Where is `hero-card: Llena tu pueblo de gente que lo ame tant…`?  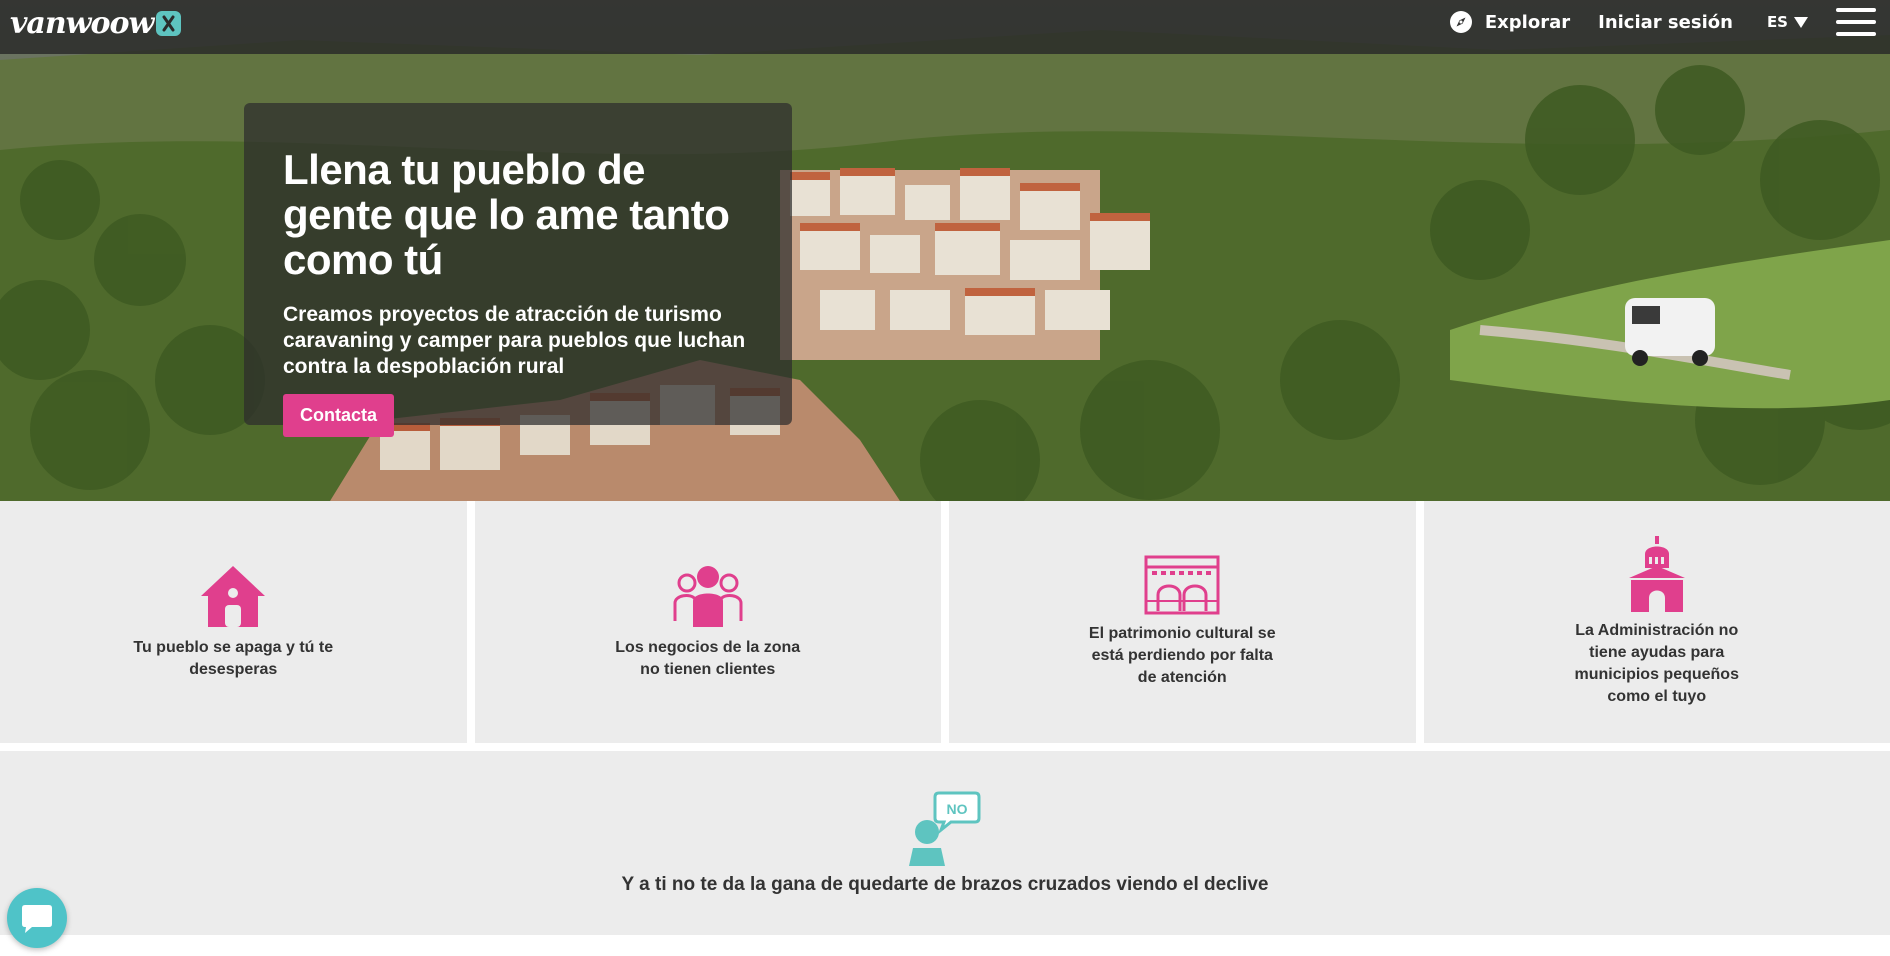 hero-card: Llena tu pueblo de gente que lo ame tant… is located at coordinates (518, 270).